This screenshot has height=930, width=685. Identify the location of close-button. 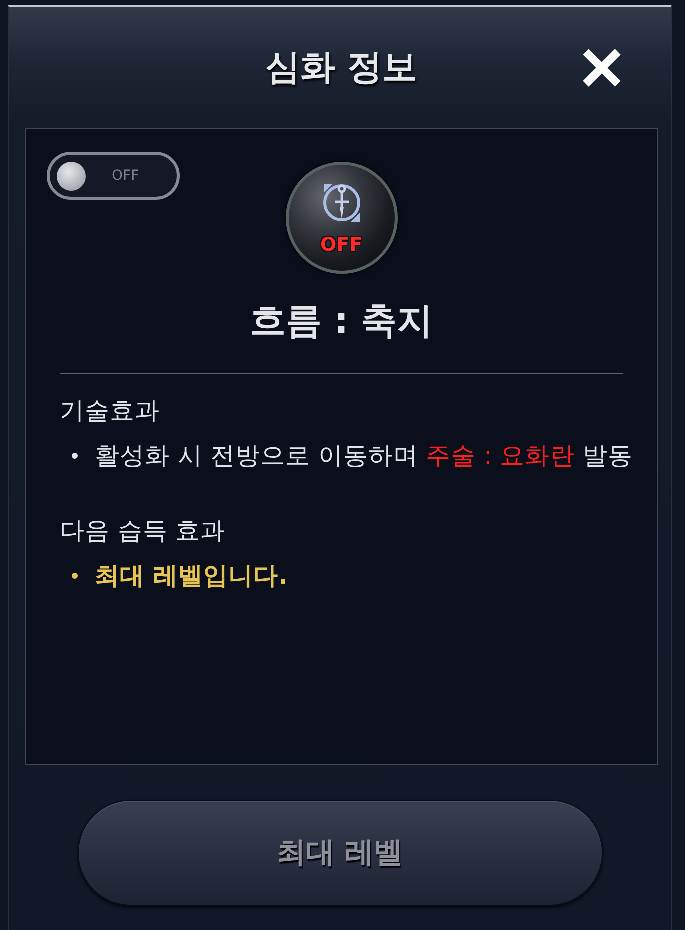
(602, 67).